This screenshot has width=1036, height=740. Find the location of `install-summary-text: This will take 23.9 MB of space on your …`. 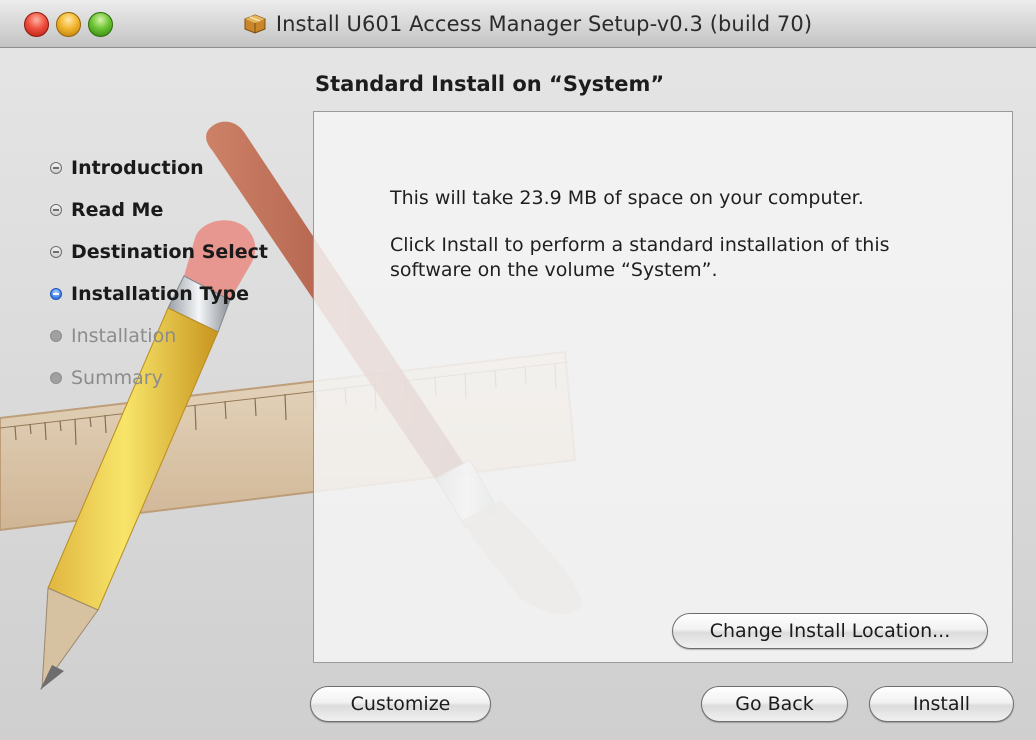

install-summary-text: This will take 23.9 MB of space on your … is located at coordinates (690, 245).